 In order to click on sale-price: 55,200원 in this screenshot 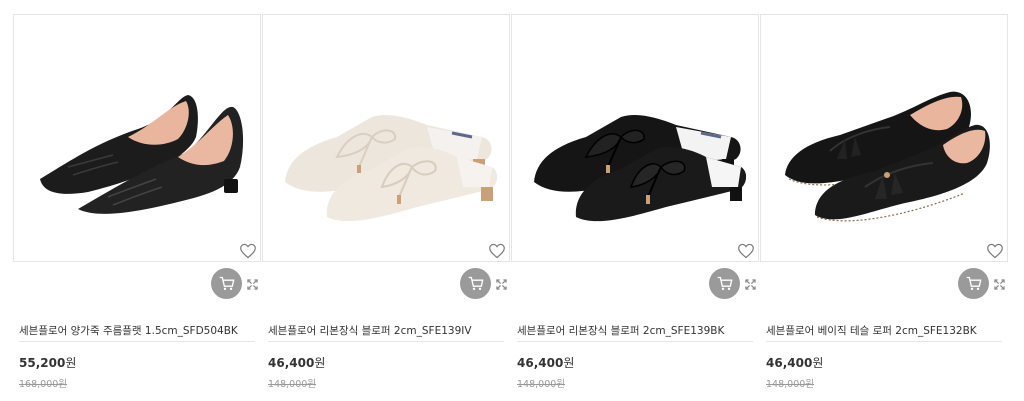, I will do `click(48, 363)`.